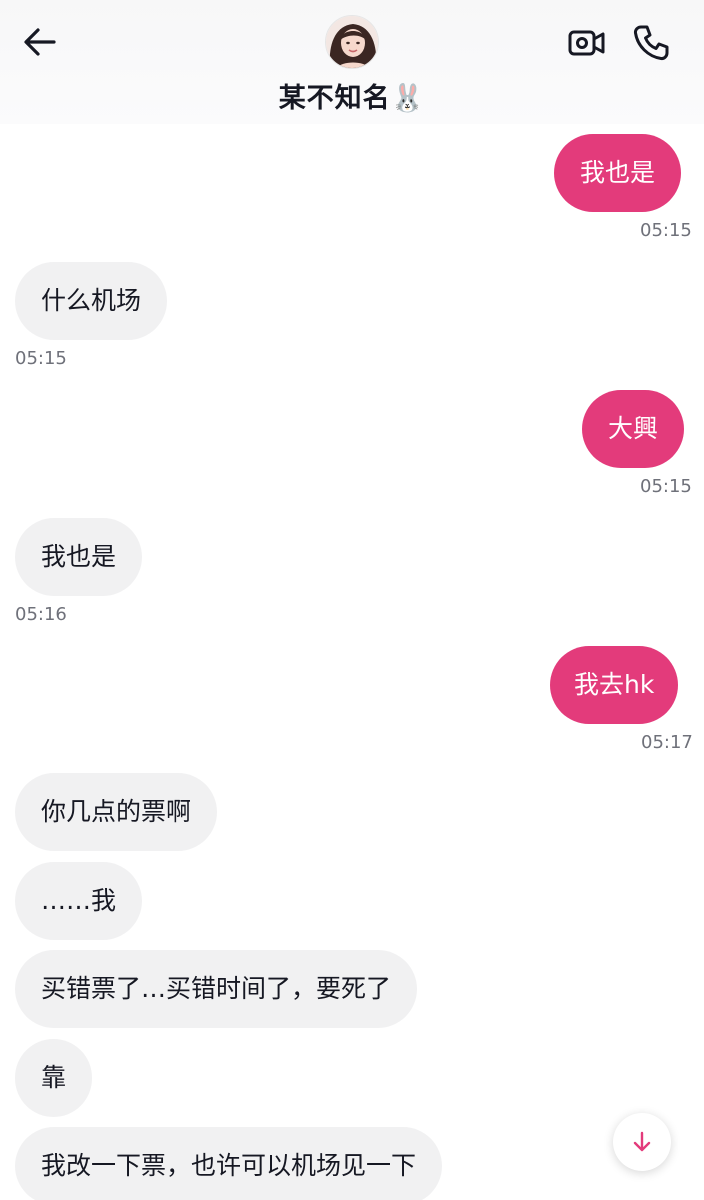  I want to click on chat-header: 某不知名🐰, so click(352, 62).